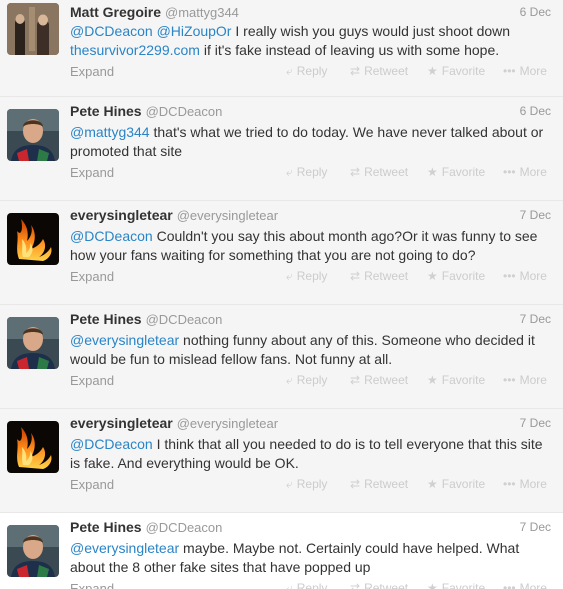 The image size is (563, 589). I want to click on star-icon: ★, so click(432, 585).